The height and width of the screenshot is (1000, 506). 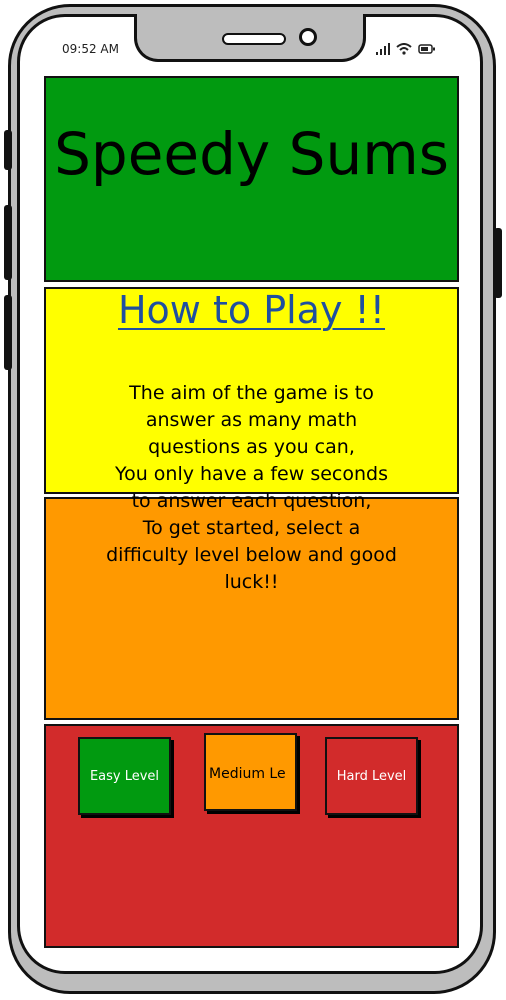 What do you see at coordinates (251, 501) in the screenshot?
I see `instruction-line: to answer each question,` at bounding box center [251, 501].